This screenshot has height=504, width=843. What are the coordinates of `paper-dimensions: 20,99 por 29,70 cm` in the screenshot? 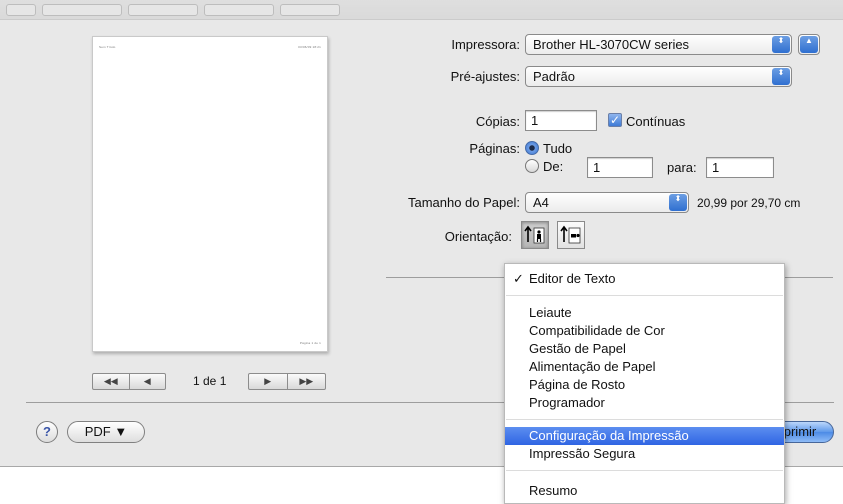 It's located at (749, 203).